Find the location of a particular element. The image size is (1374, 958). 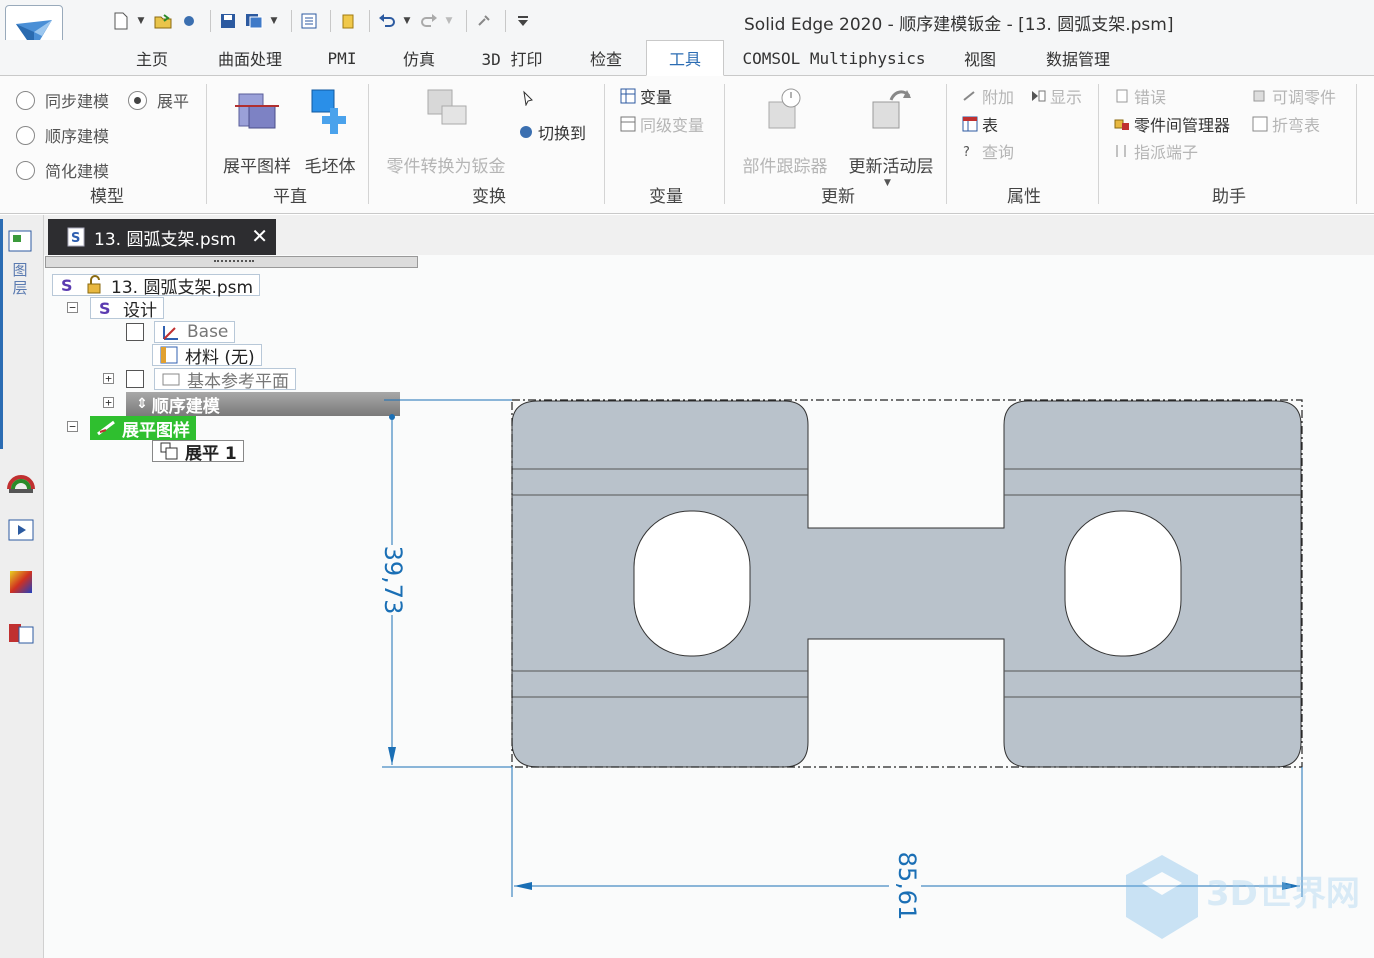

new-icon is located at coordinates (121, 21).